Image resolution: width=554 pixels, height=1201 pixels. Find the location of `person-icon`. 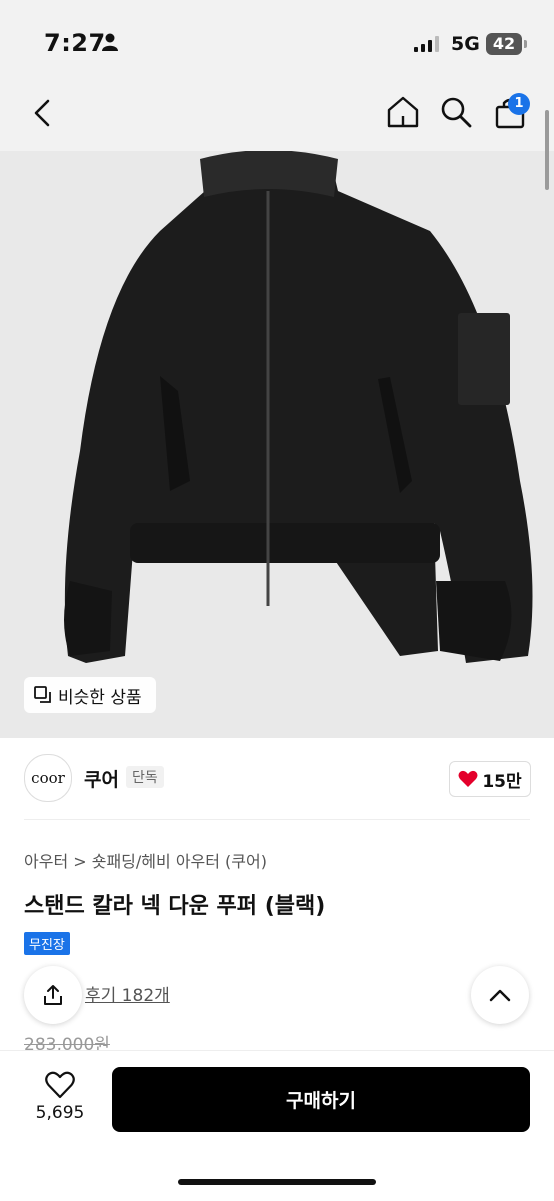

person-icon is located at coordinates (110, 42).